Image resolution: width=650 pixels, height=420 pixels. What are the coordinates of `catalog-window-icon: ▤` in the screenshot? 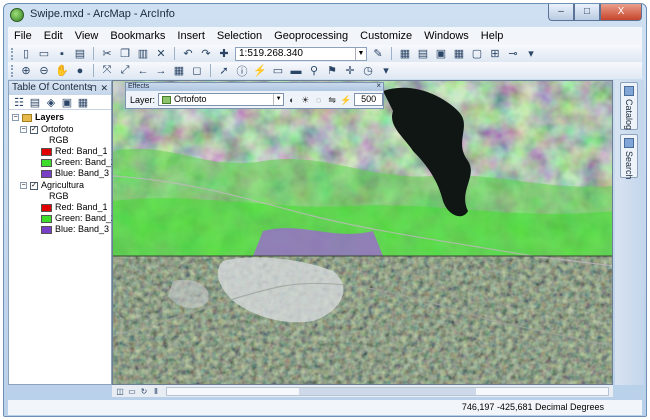 It's located at (423, 54).